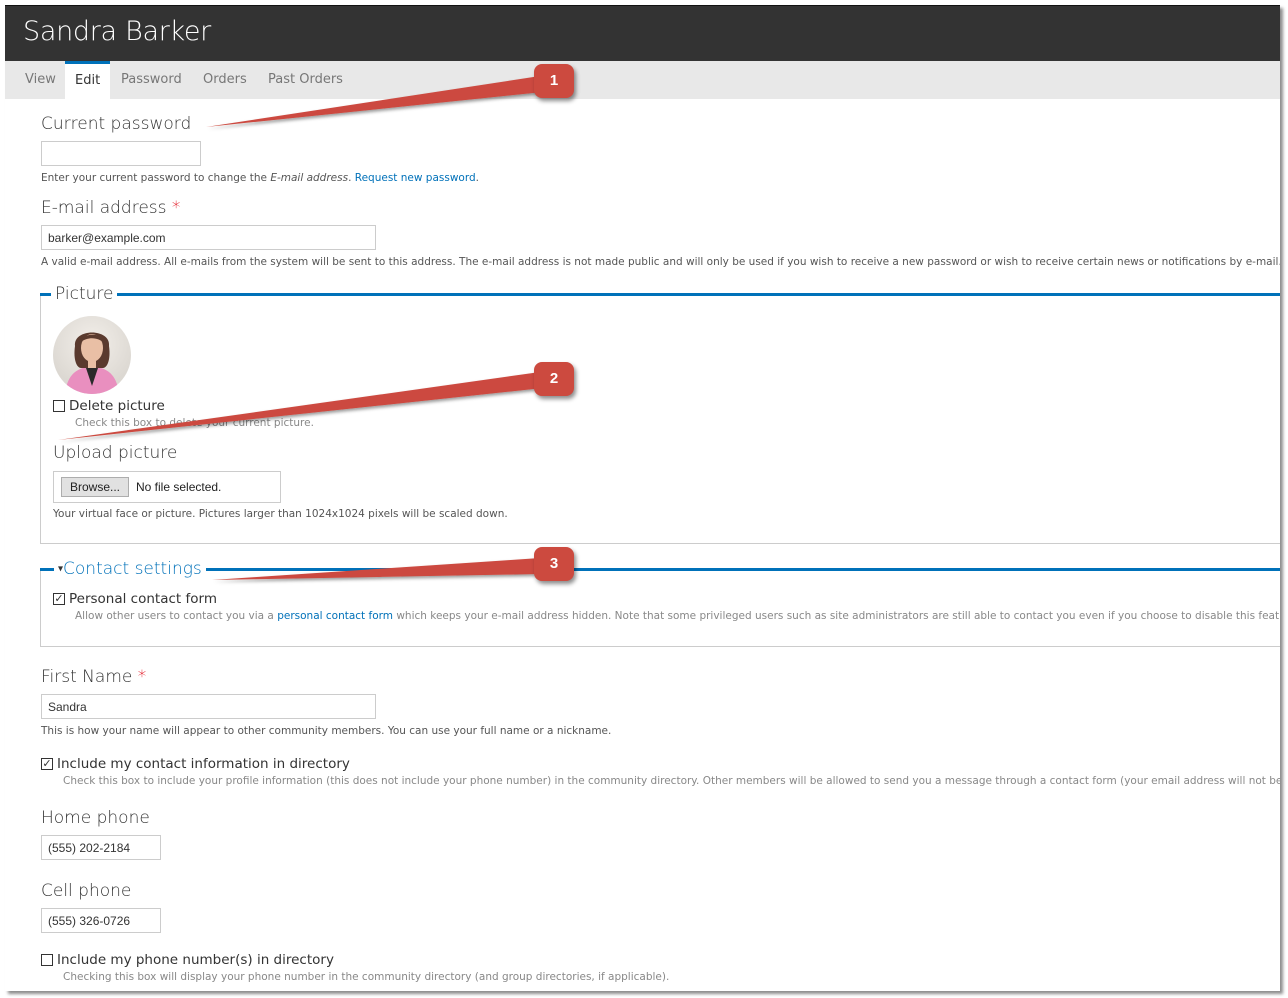 Image resolution: width=1288 pixels, height=998 pixels. I want to click on cell-phone-input, so click(101, 920).